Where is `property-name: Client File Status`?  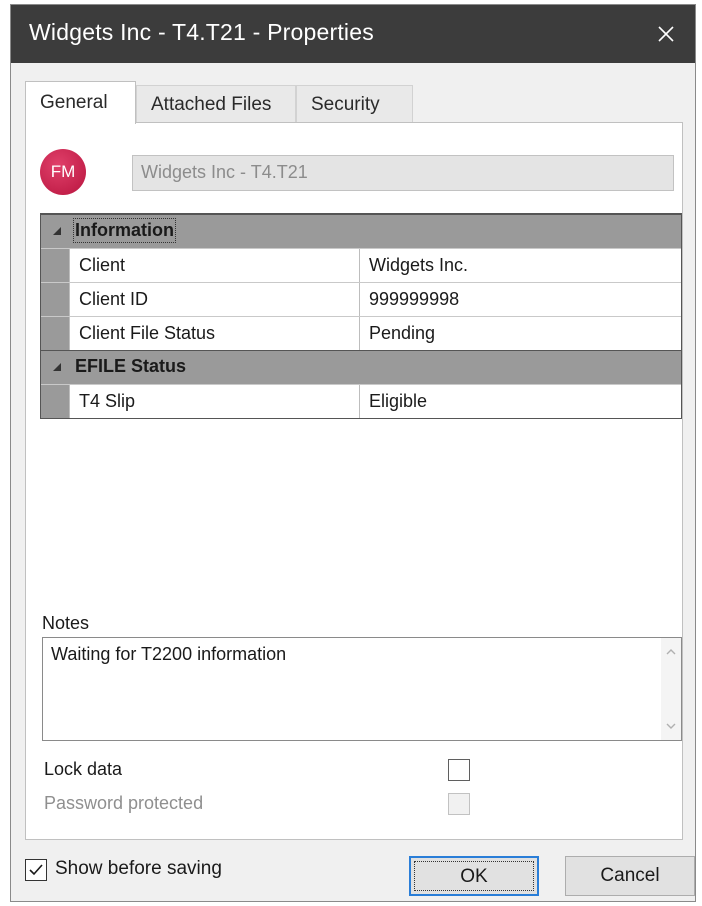
property-name: Client File Status is located at coordinates (214, 333).